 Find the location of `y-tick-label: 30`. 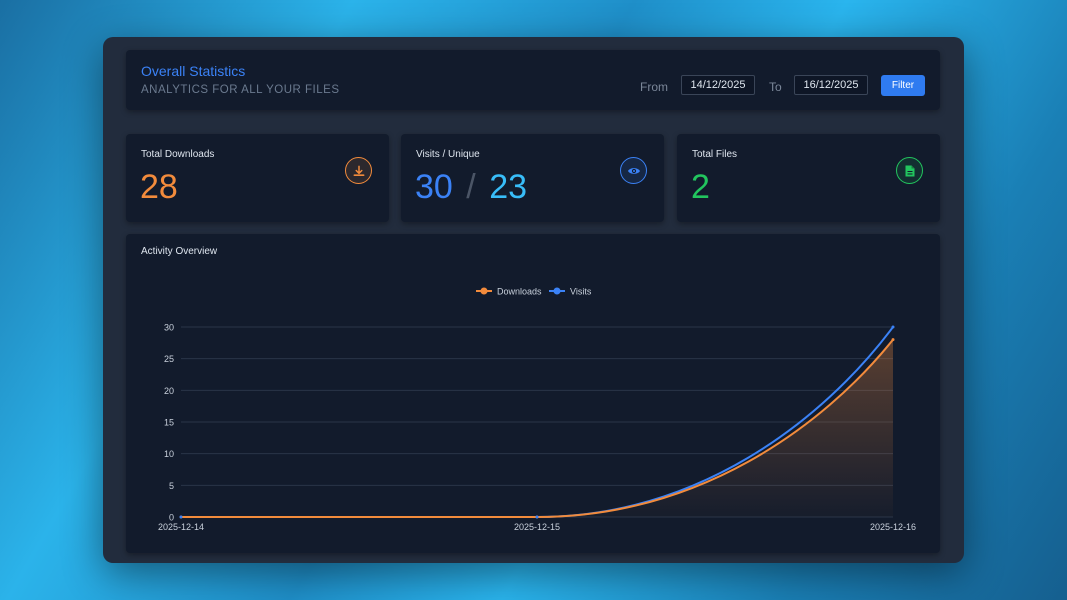

y-tick-label: 30 is located at coordinates (169, 328).